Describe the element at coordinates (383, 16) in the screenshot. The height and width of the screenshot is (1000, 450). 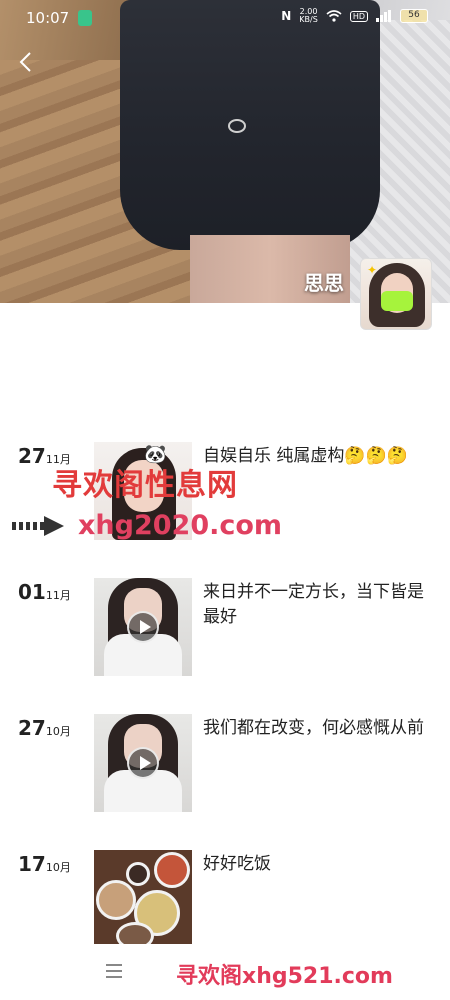
I see `signal-icon` at that location.